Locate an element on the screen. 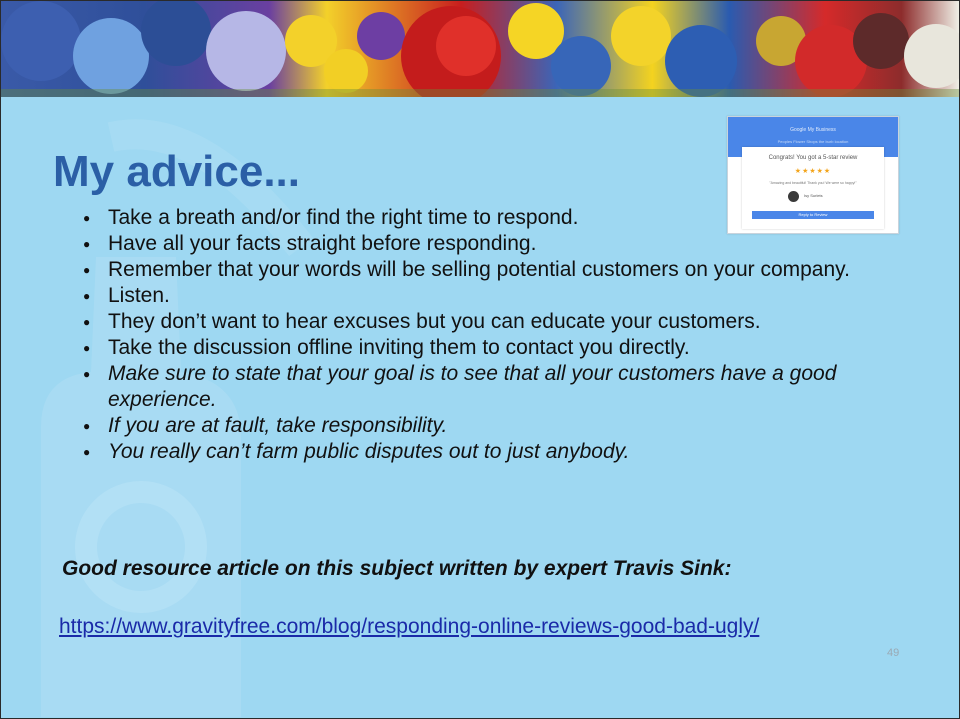 The height and width of the screenshot is (719, 960). flower-banner-art is located at coordinates (480, 49).